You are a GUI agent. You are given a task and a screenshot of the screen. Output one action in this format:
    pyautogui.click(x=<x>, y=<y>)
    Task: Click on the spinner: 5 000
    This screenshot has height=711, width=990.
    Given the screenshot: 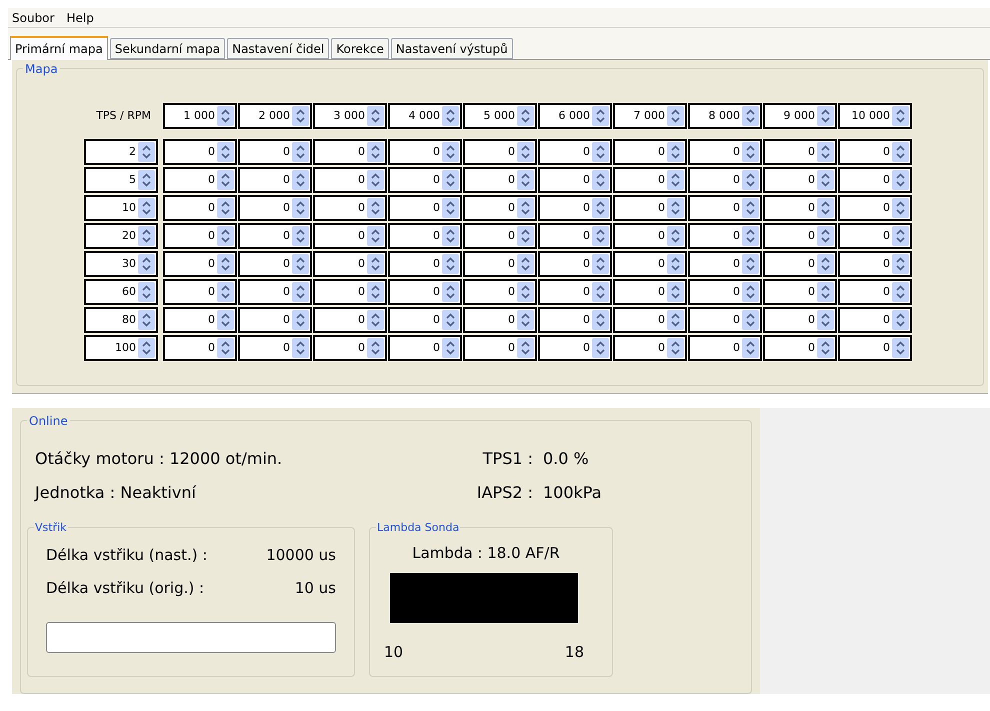 What is the action you would take?
    pyautogui.click(x=500, y=116)
    